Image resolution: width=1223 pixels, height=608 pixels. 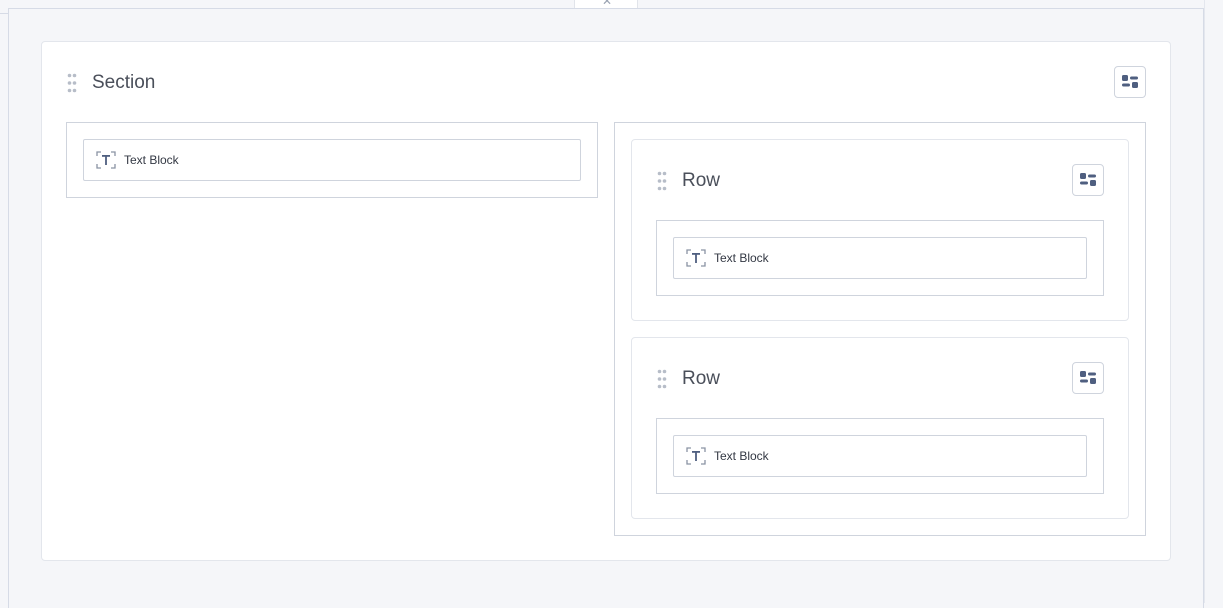 I want to click on section-settings-button, so click(x=1130, y=82).